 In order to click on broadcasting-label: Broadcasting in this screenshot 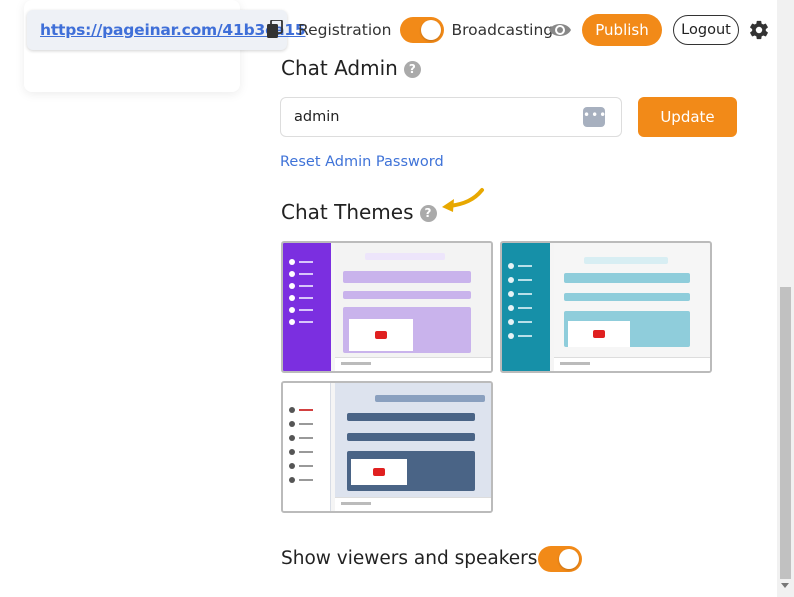, I will do `click(502, 30)`.